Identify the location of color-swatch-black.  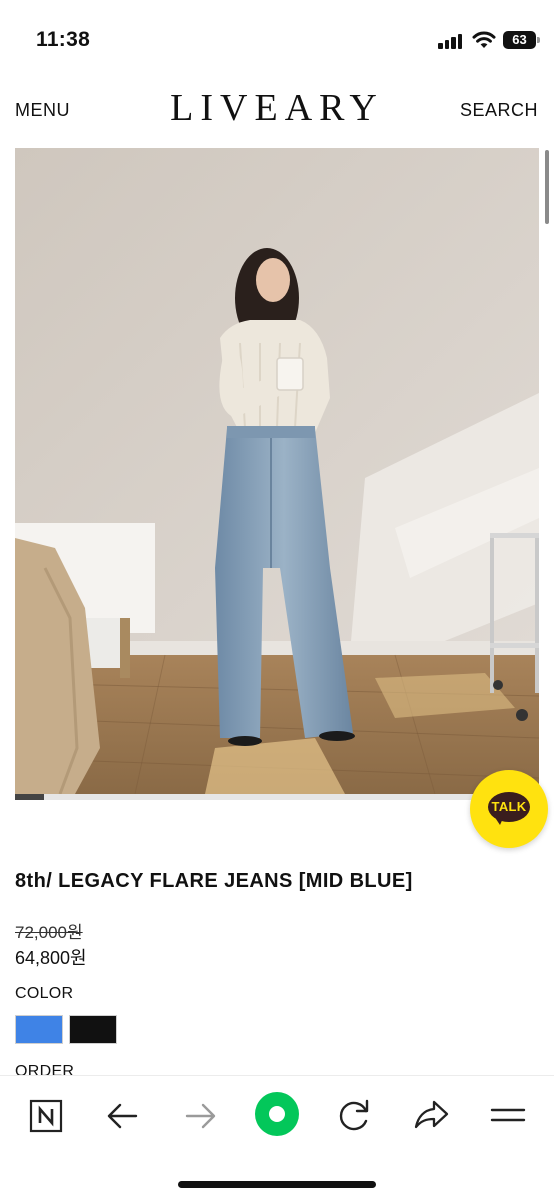
(93, 1029).